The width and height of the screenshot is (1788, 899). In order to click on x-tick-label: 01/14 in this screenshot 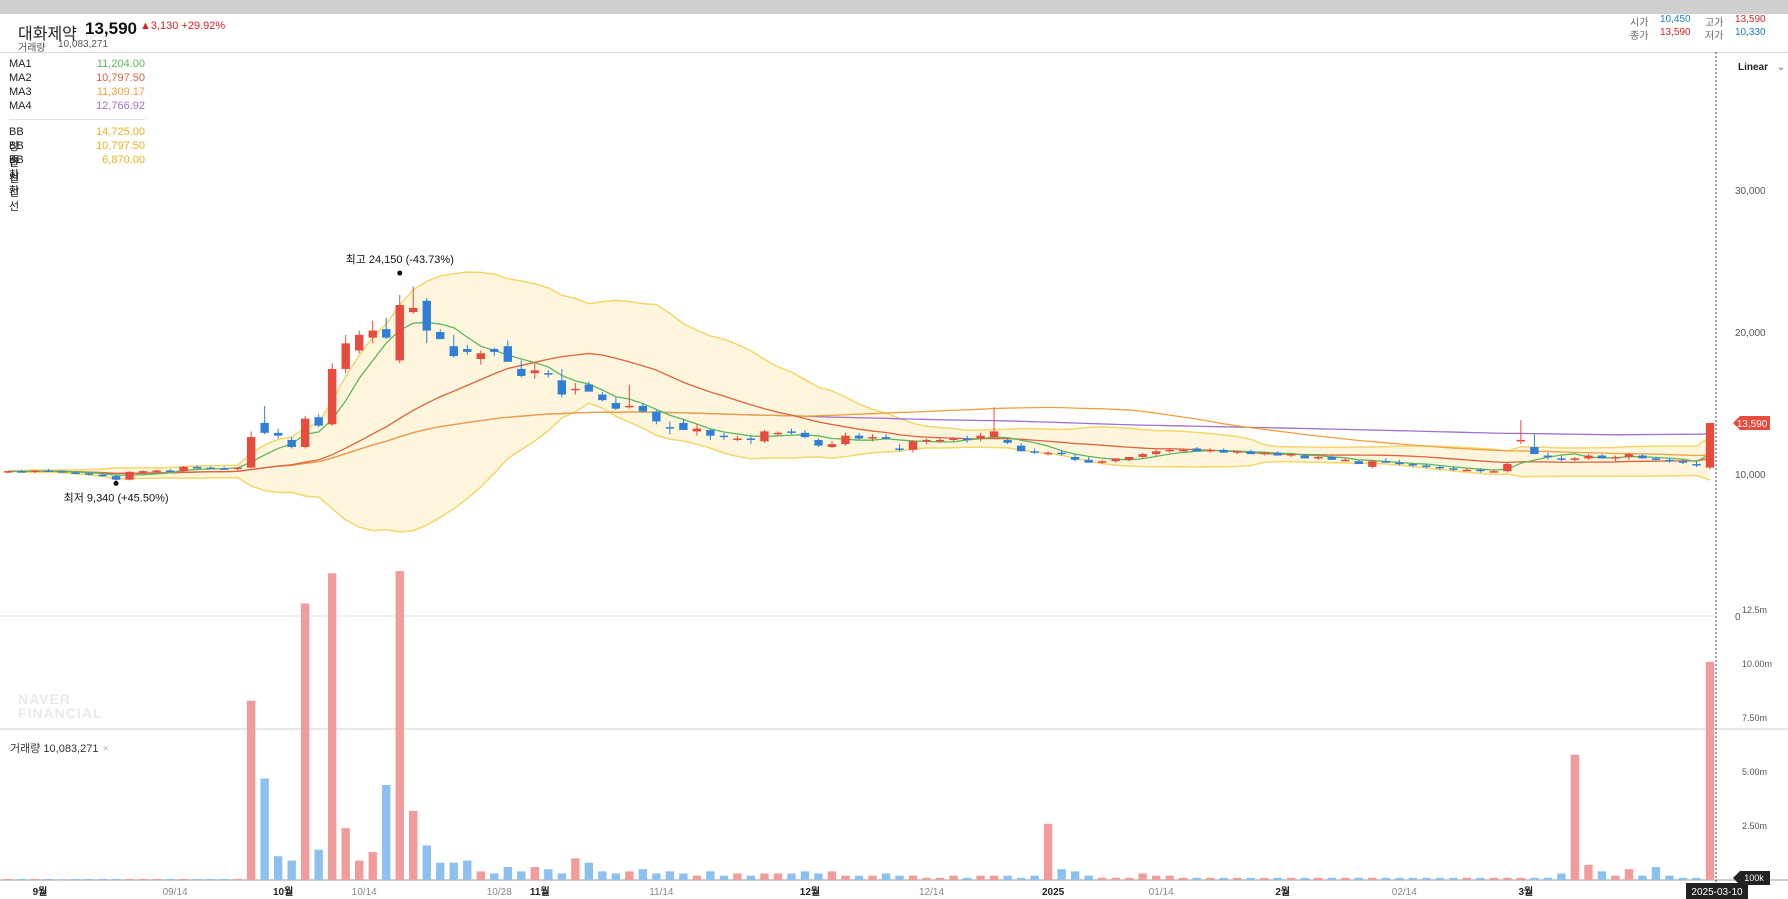, I will do `click(1161, 892)`.